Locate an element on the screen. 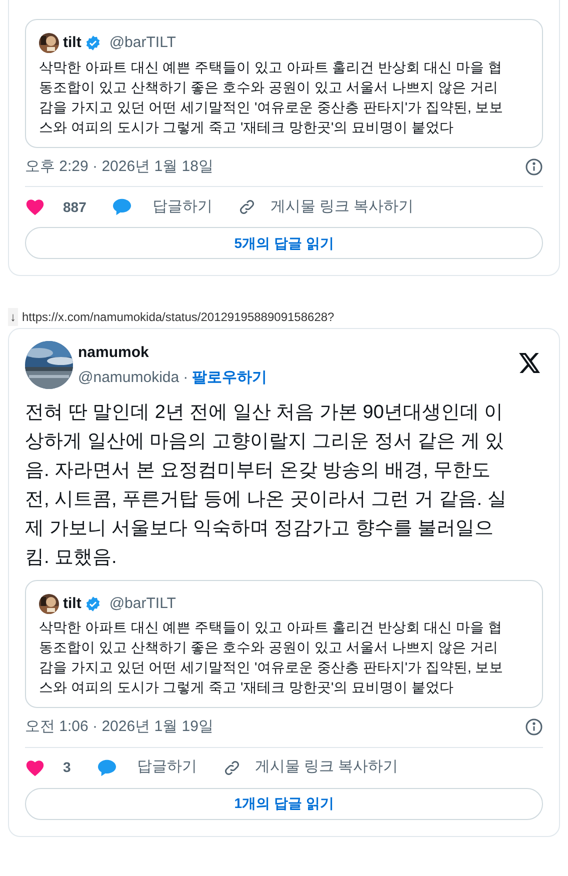  read-replies-button: 1개의 답글 읽기 is located at coordinates (284, 804).